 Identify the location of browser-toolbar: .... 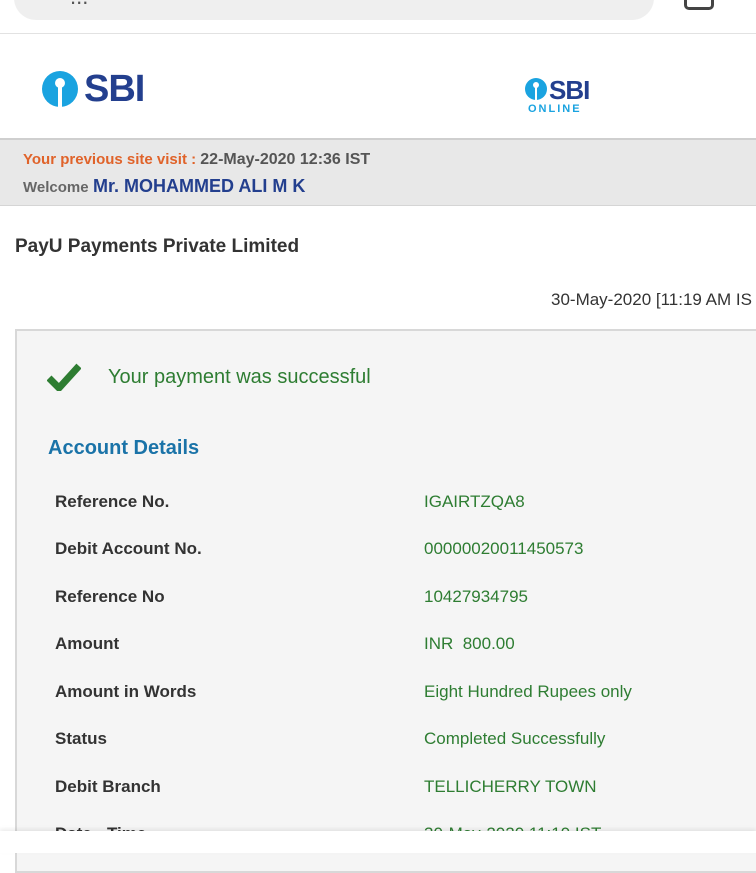
(378, 17).